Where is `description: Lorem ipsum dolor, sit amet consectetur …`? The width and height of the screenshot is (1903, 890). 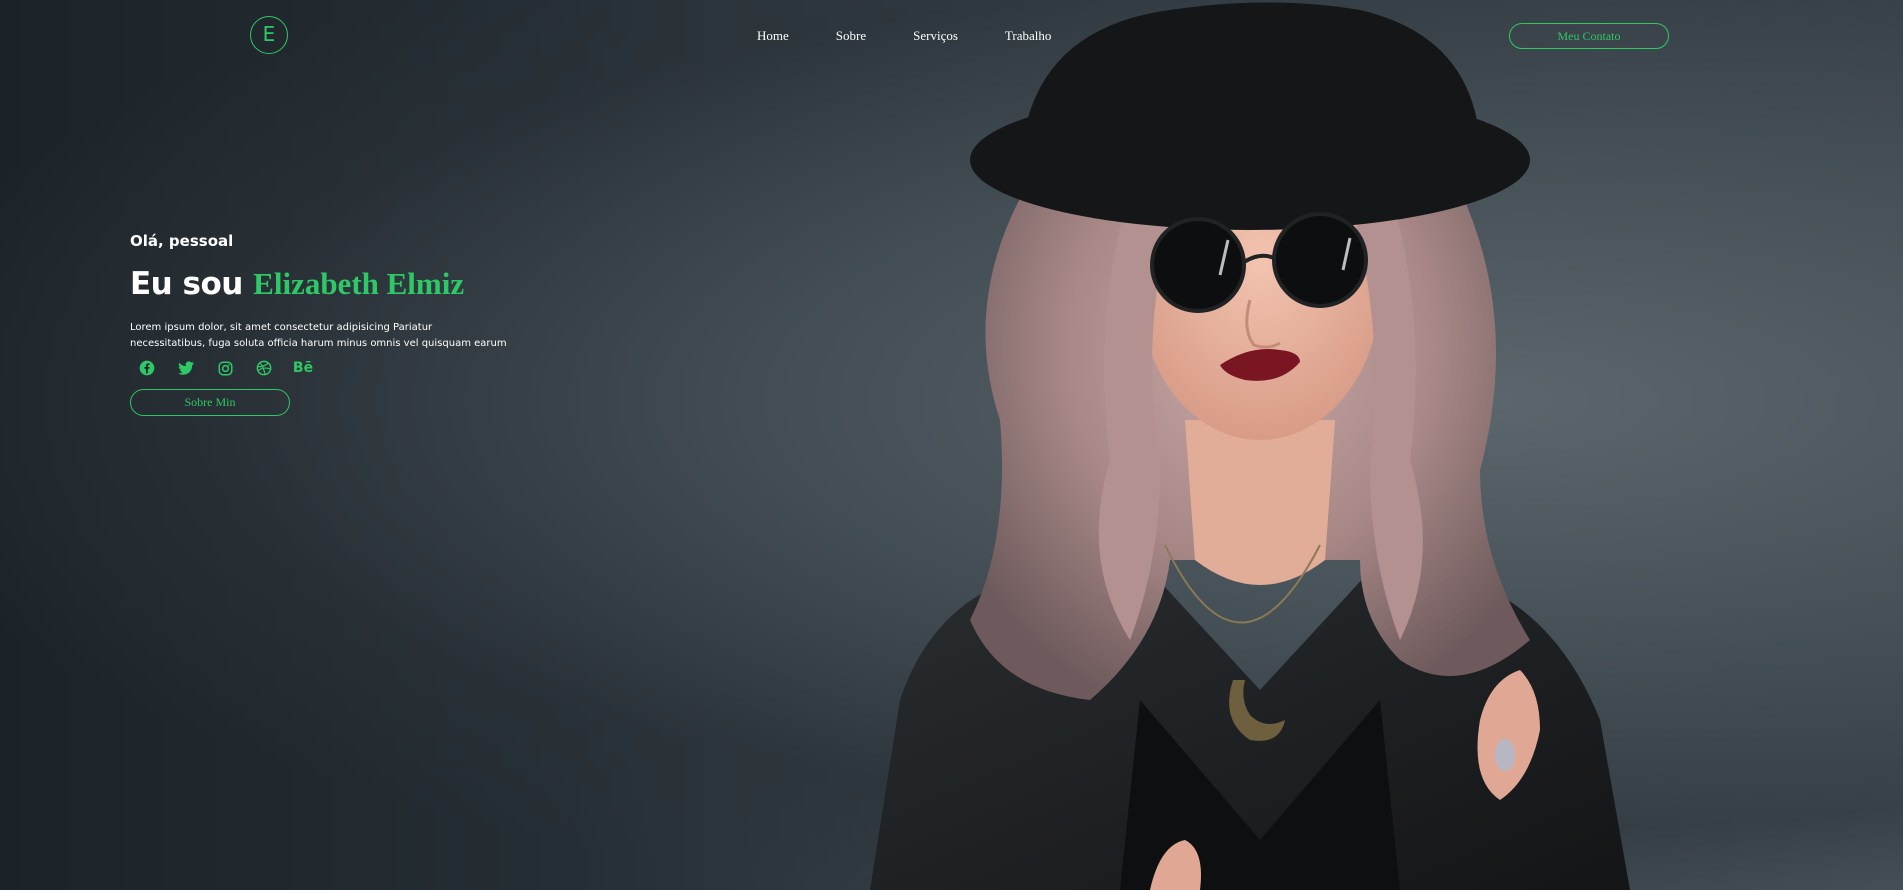 description: Lorem ipsum dolor, sit amet consectetur … is located at coordinates (330, 336).